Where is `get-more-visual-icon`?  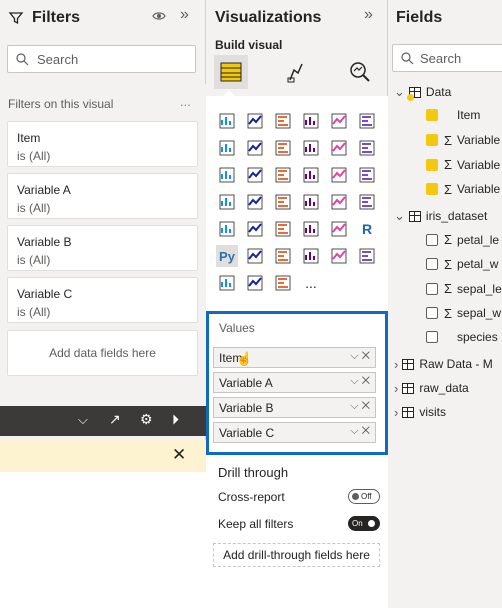
get-more-visual-icon is located at coordinates (283, 283).